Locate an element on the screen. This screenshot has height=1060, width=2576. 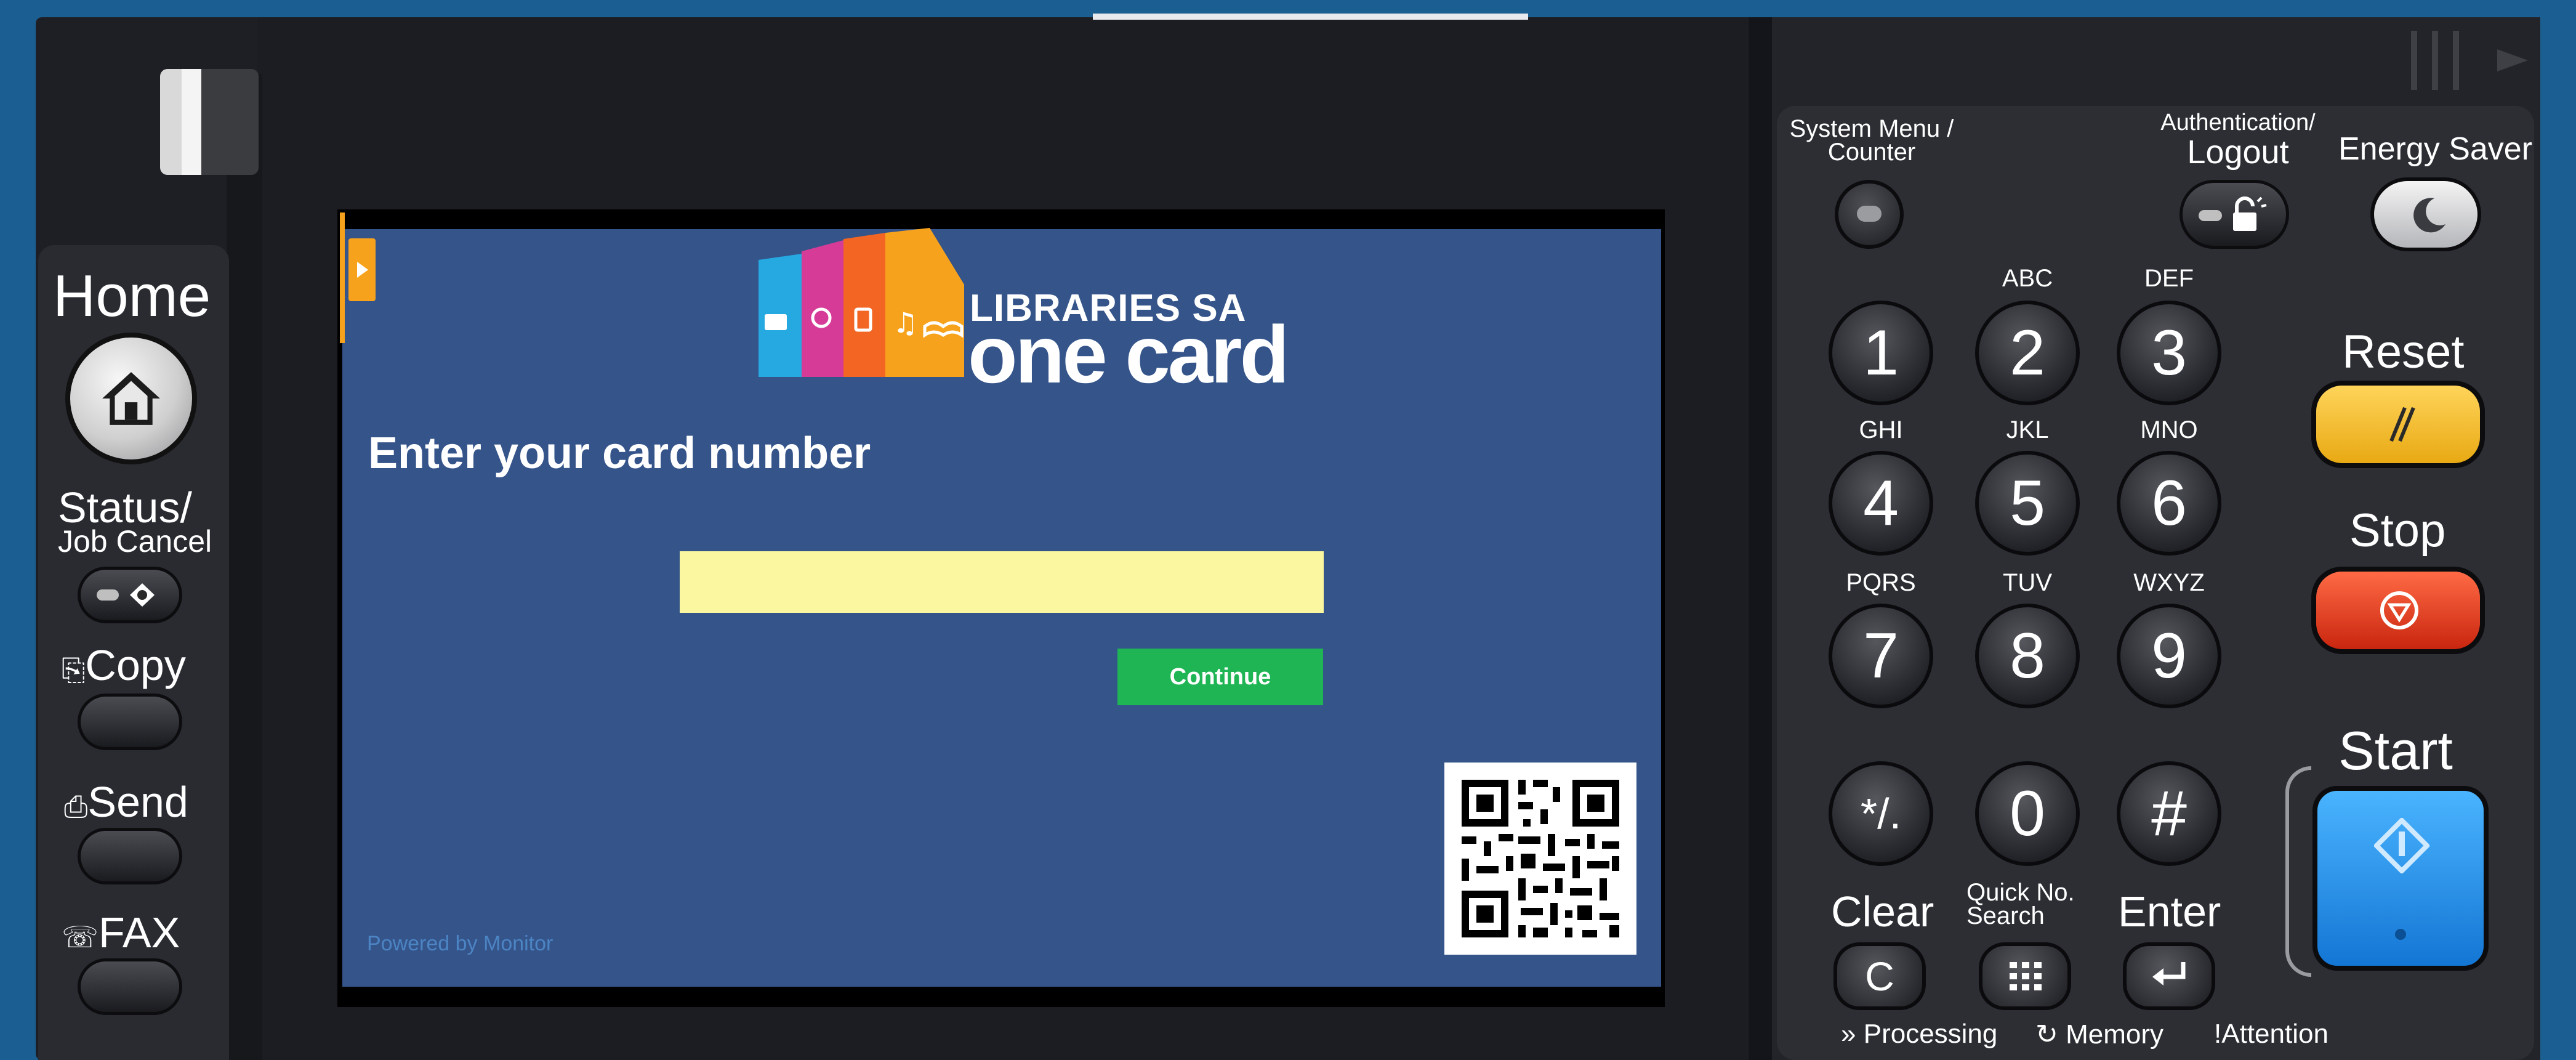
energy-saver-button is located at coordinates (2425, 214).